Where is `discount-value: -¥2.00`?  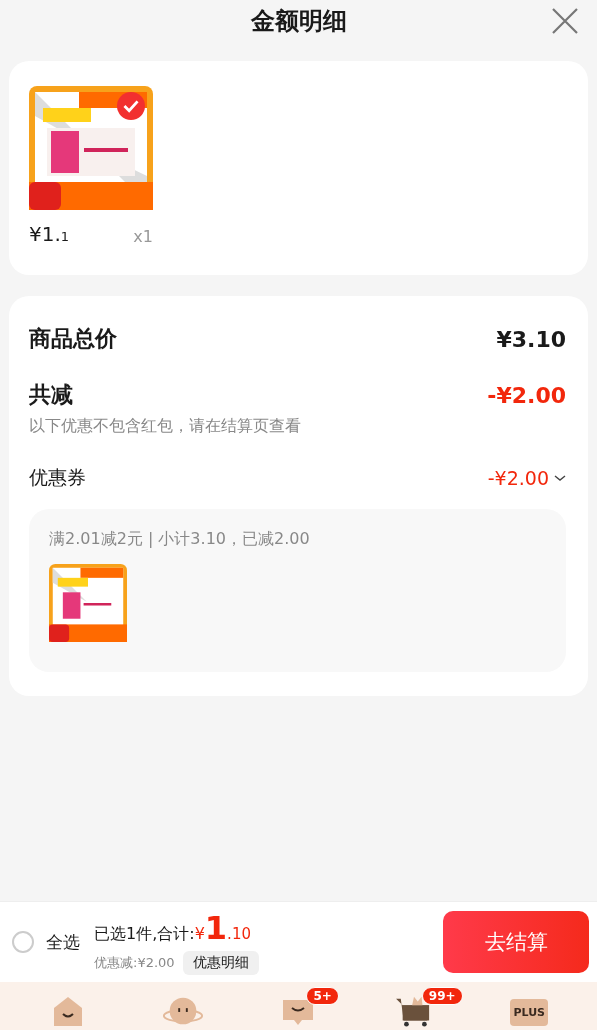 discount-value: -¥2.00 is located at coordinates (526, 395).